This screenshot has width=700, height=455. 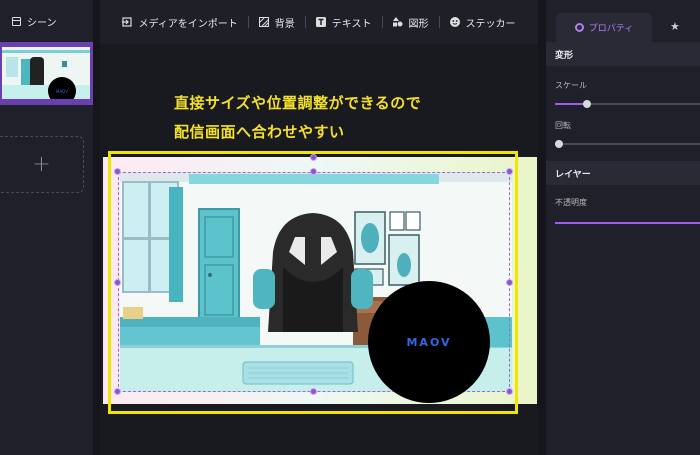 I want to click on scene-panel-title: シーン, so click(x=42, y=23).